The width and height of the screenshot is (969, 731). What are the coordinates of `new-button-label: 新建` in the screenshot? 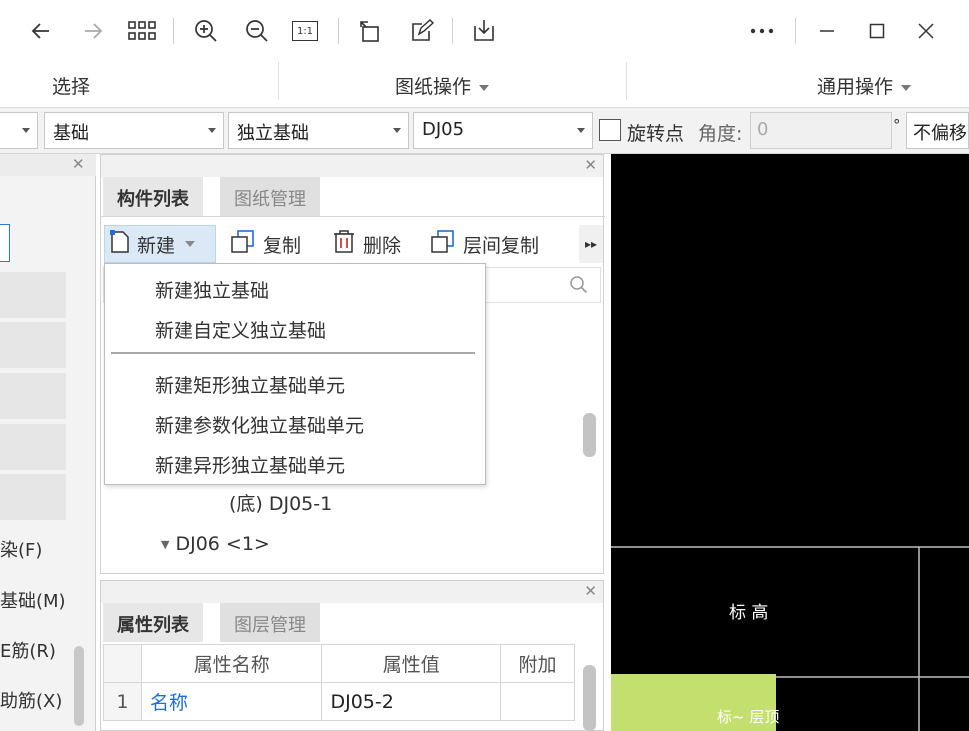 It's located at (156, 245).